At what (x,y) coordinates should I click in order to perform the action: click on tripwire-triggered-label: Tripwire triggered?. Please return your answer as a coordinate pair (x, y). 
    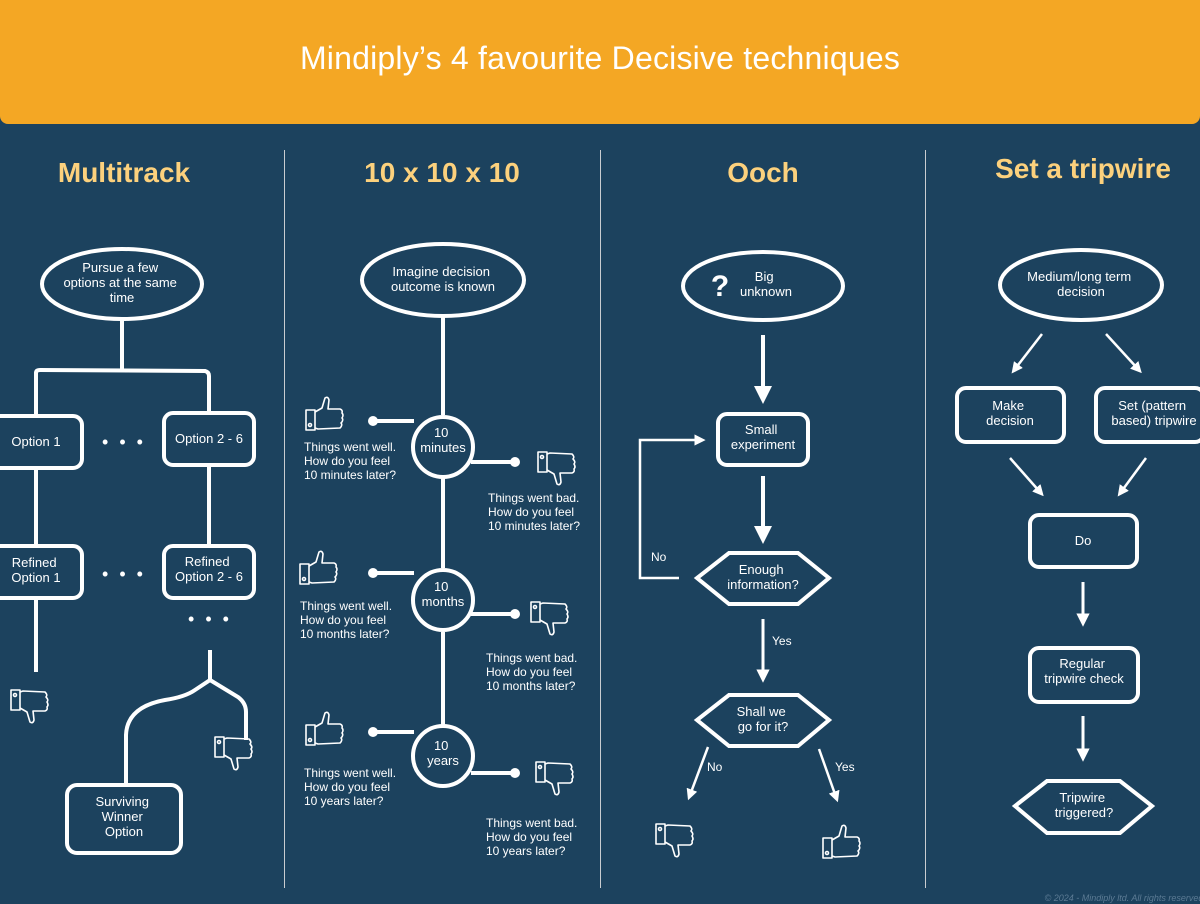
    Looking at the image, I should click on (1084, 805).